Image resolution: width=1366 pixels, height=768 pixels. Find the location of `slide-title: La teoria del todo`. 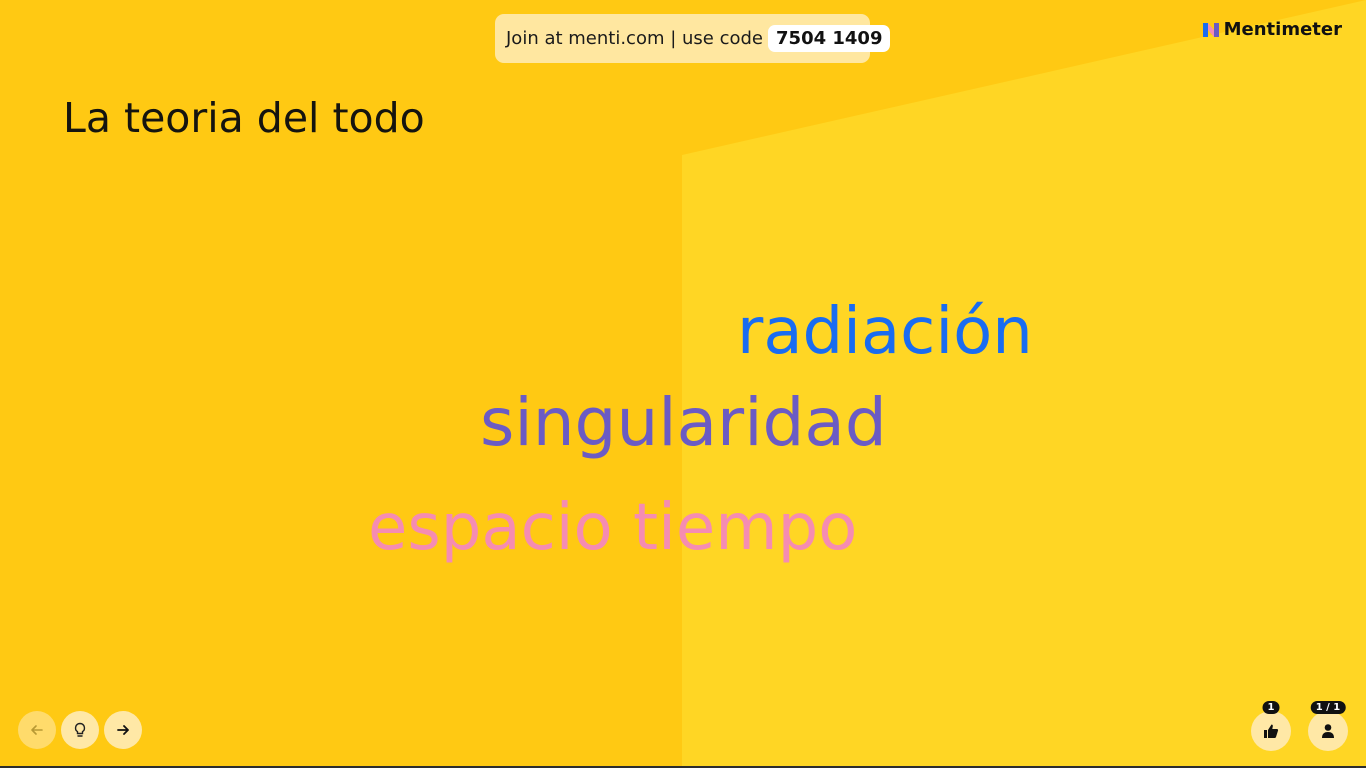

slide-title: La teoria del todo is located at coordinates (244, 118).